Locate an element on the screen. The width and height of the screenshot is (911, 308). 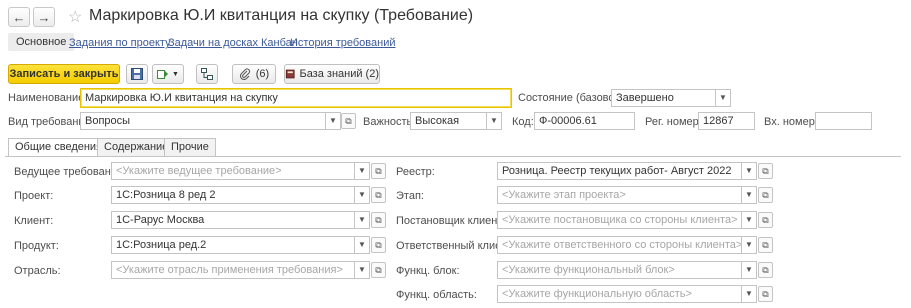
stage-open-button: ⧉ is located at coordinates (765, 195).